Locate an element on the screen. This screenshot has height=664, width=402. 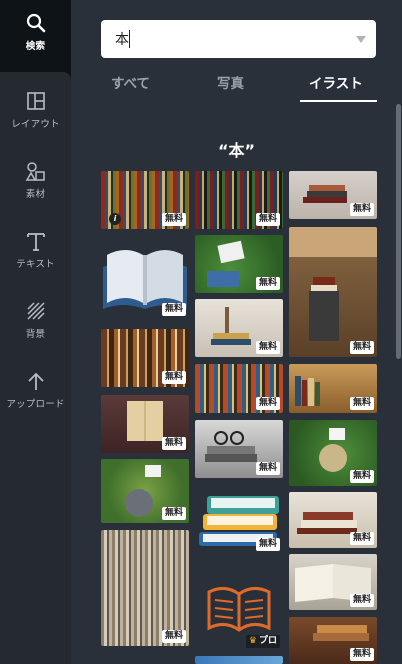
rail-item-elements: 素材 is located at coordinates (35, 182).